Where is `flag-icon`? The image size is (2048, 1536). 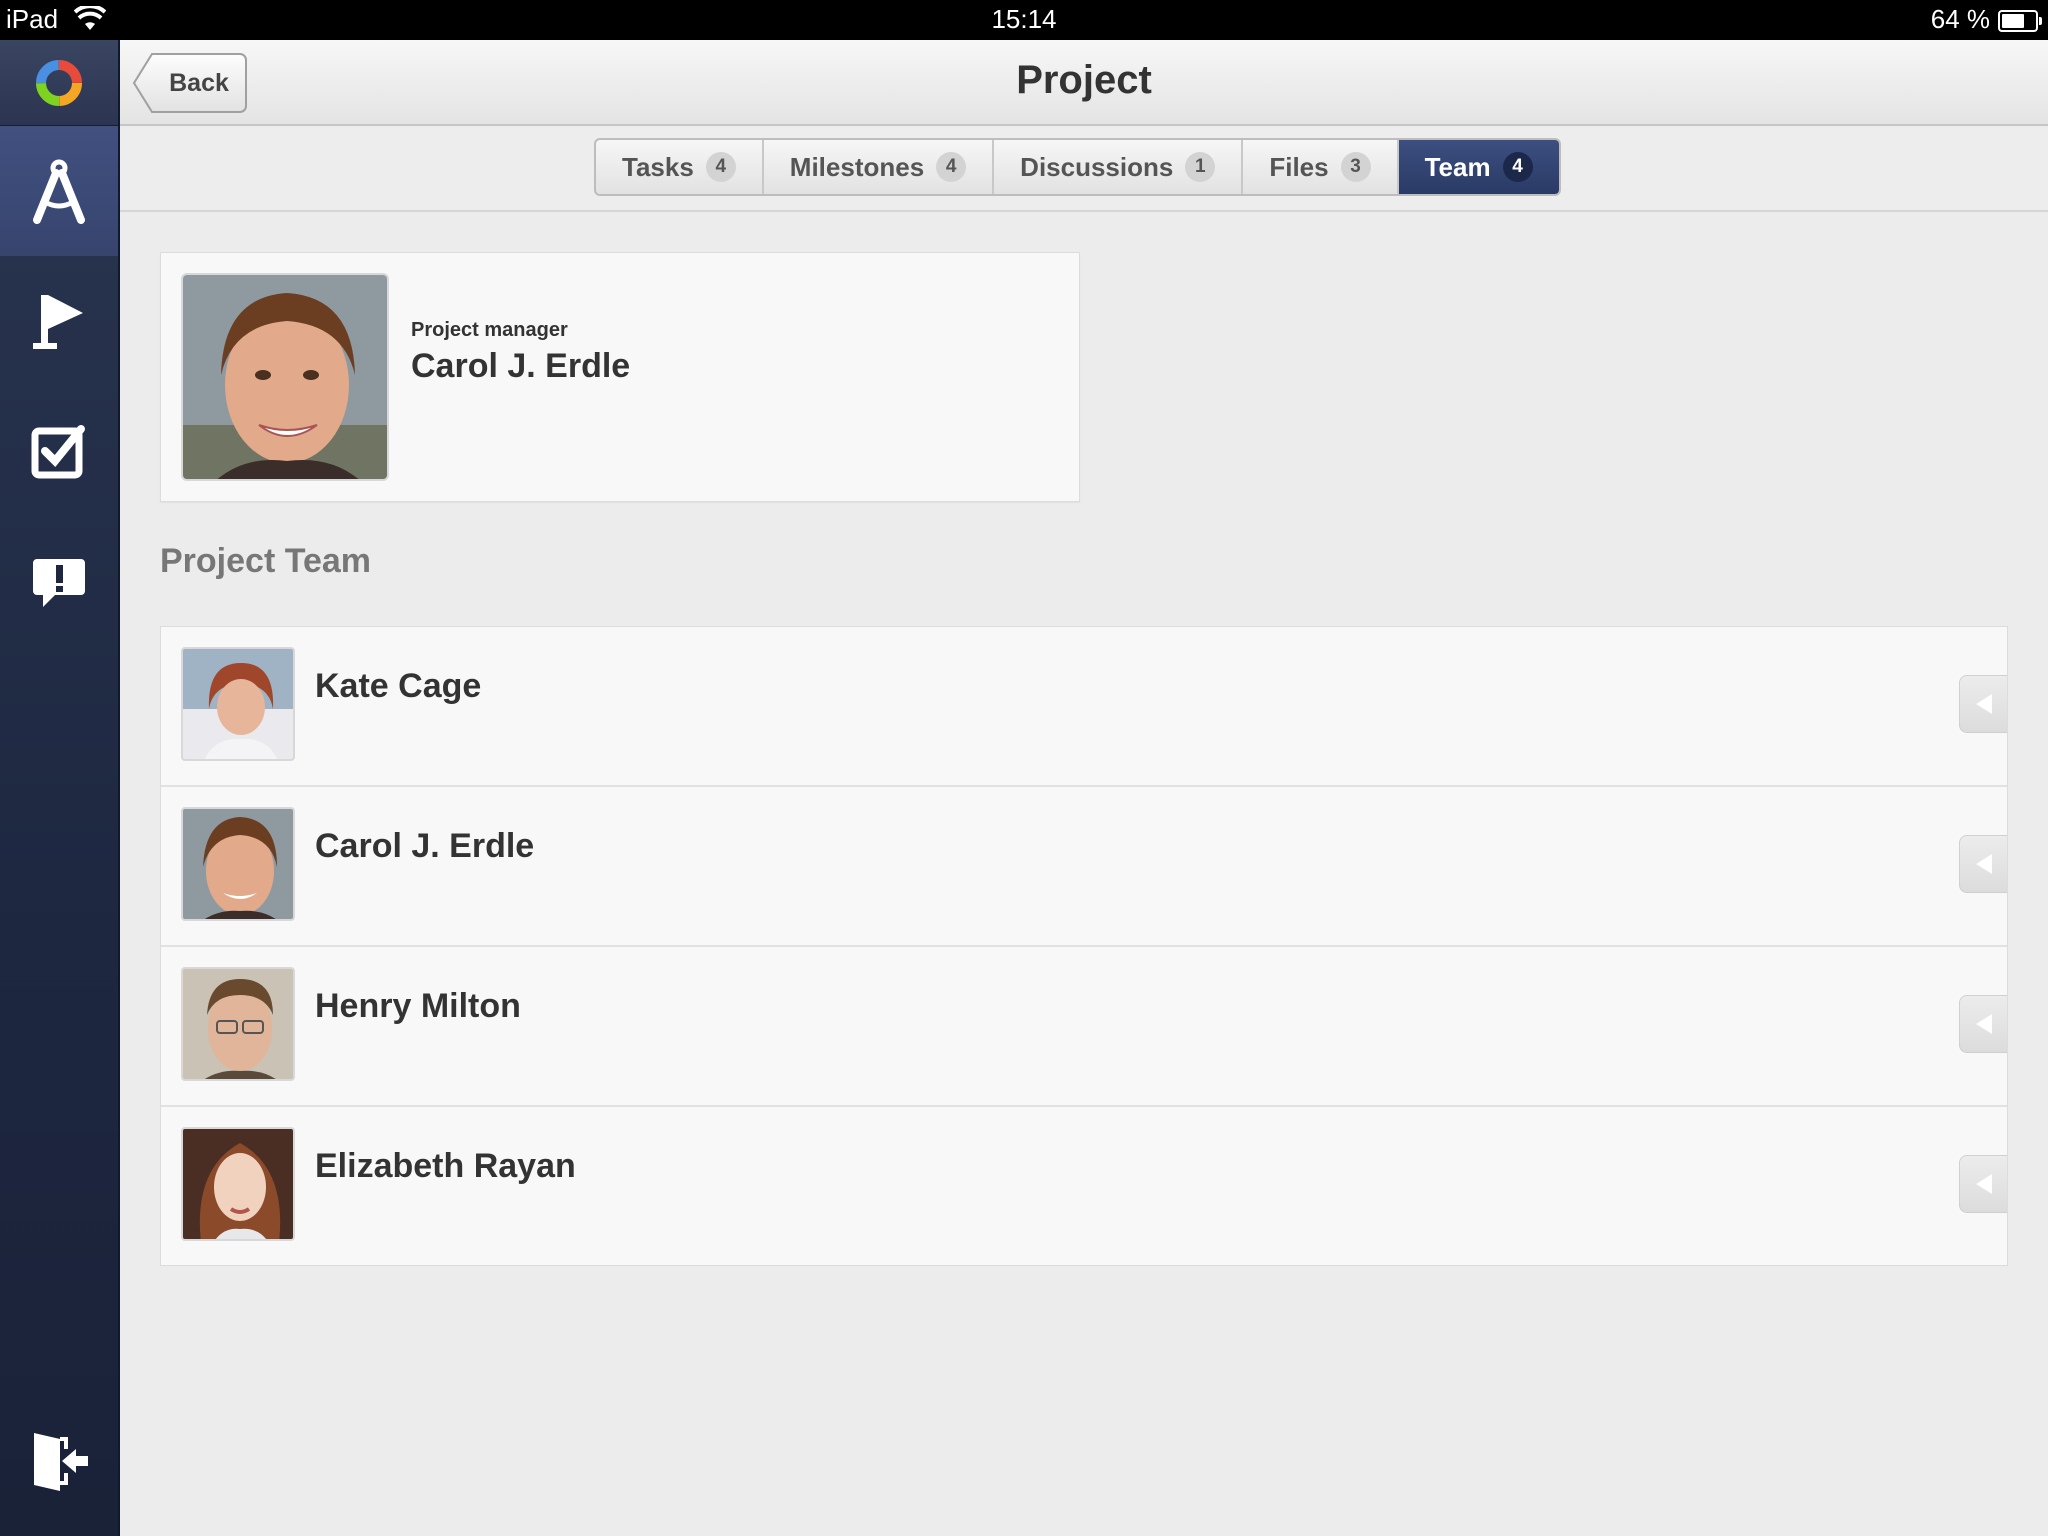 flag-icon is located at coordinates (58, 322).